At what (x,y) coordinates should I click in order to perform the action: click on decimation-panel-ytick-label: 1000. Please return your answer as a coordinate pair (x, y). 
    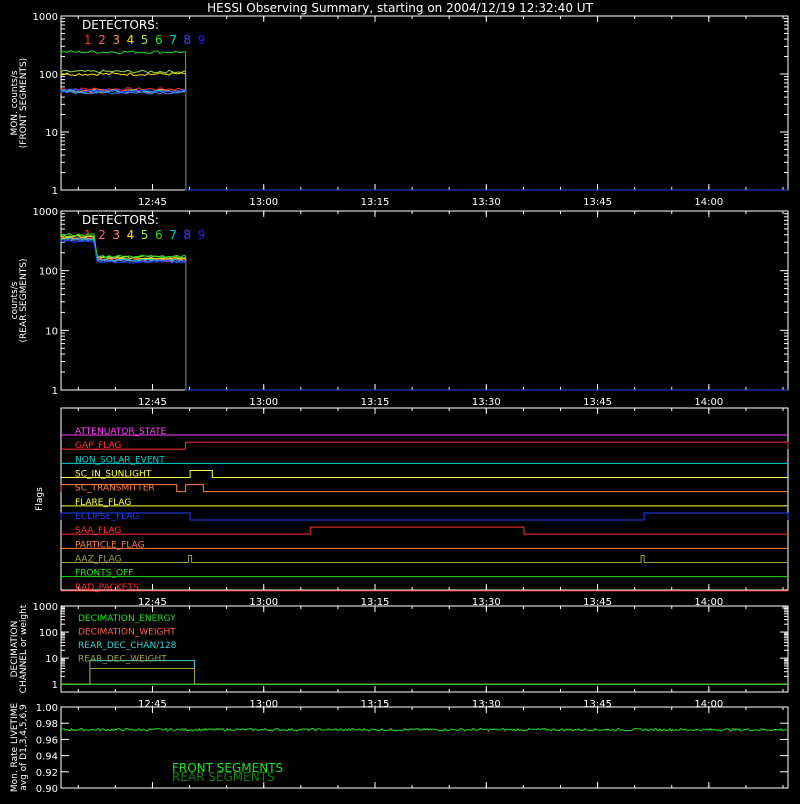
    Looking at the image, I should click on (45, 607).